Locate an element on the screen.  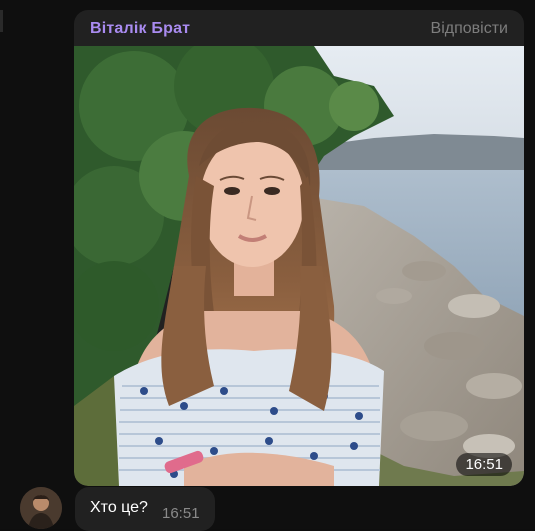
scrollbar is located at coordinates (1, 21).